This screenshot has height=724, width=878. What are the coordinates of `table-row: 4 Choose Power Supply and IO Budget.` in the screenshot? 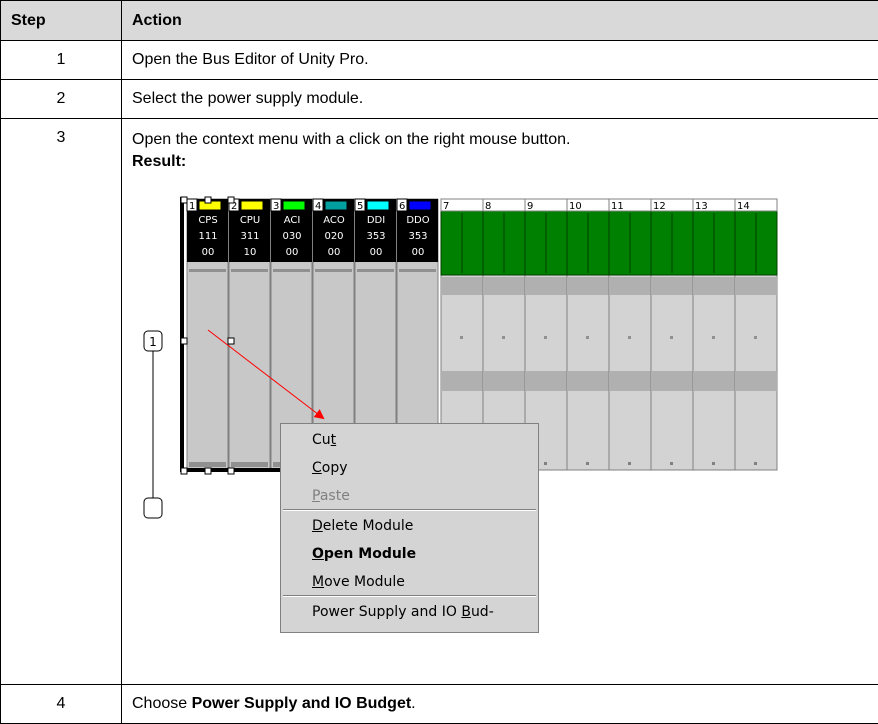 It's located at (439, 704).